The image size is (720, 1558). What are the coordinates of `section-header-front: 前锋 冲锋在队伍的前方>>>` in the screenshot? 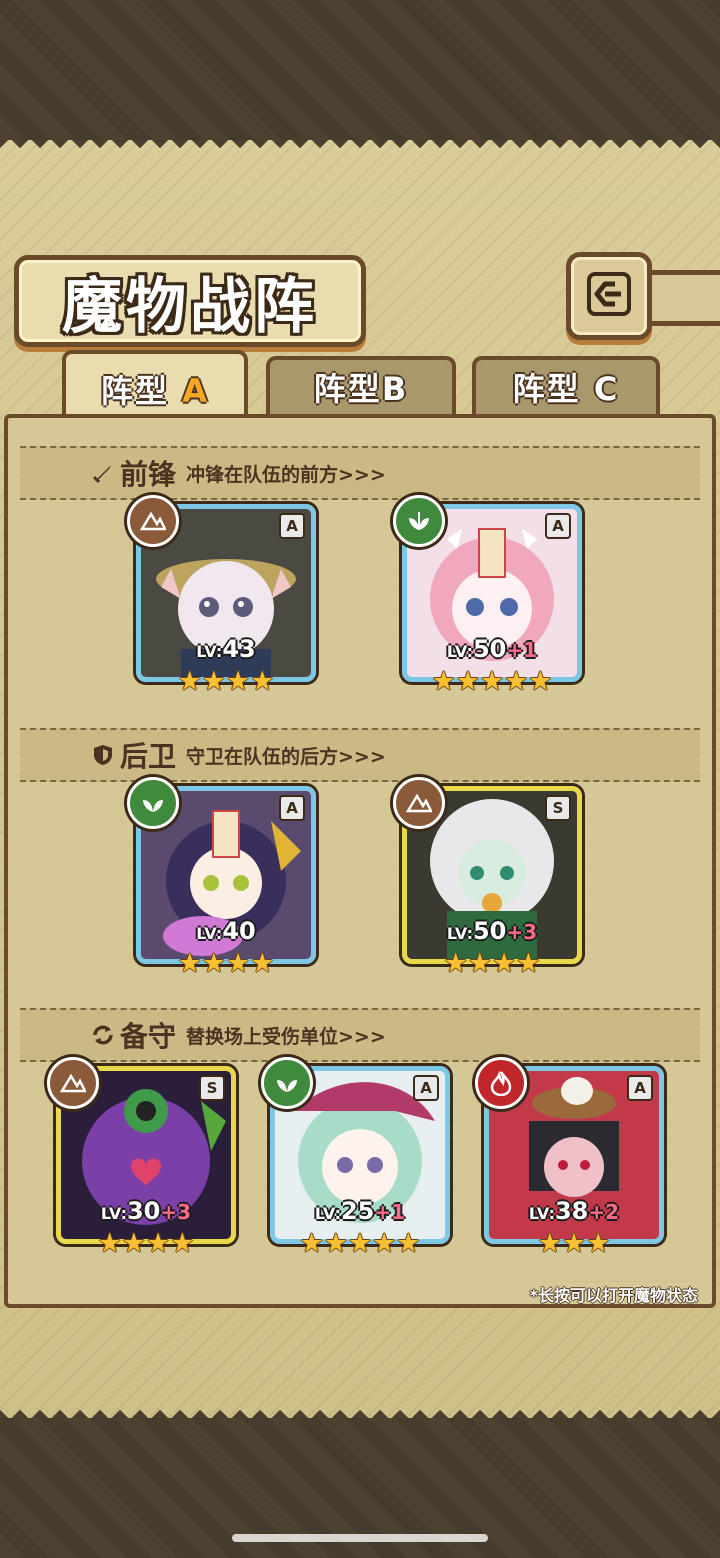 It's located at (360, 473).